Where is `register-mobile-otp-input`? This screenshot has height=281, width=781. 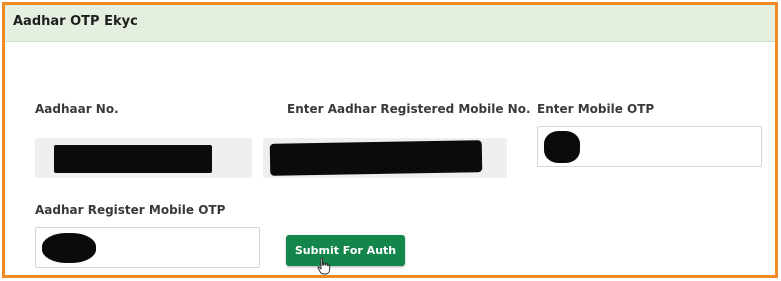 register-mobile-otp-input is located at coordinates (147, 247).